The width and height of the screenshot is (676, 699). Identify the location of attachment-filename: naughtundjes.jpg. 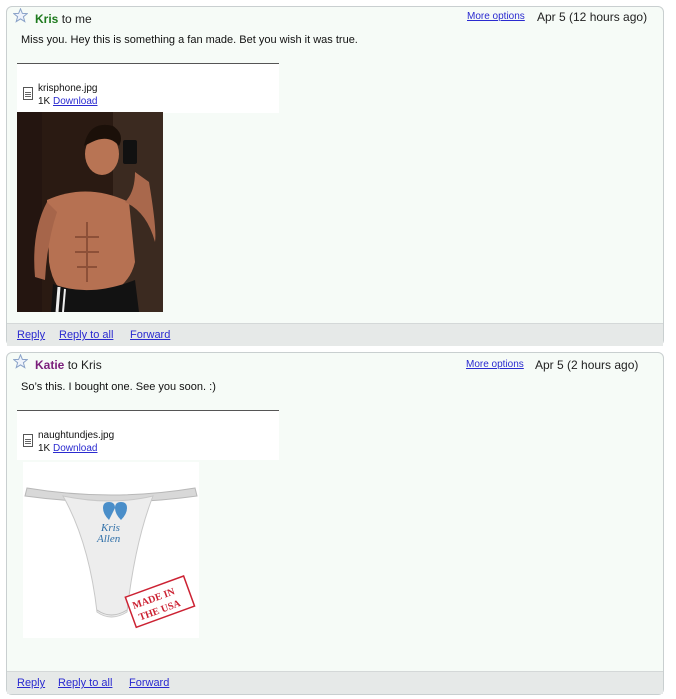
(76, 435).